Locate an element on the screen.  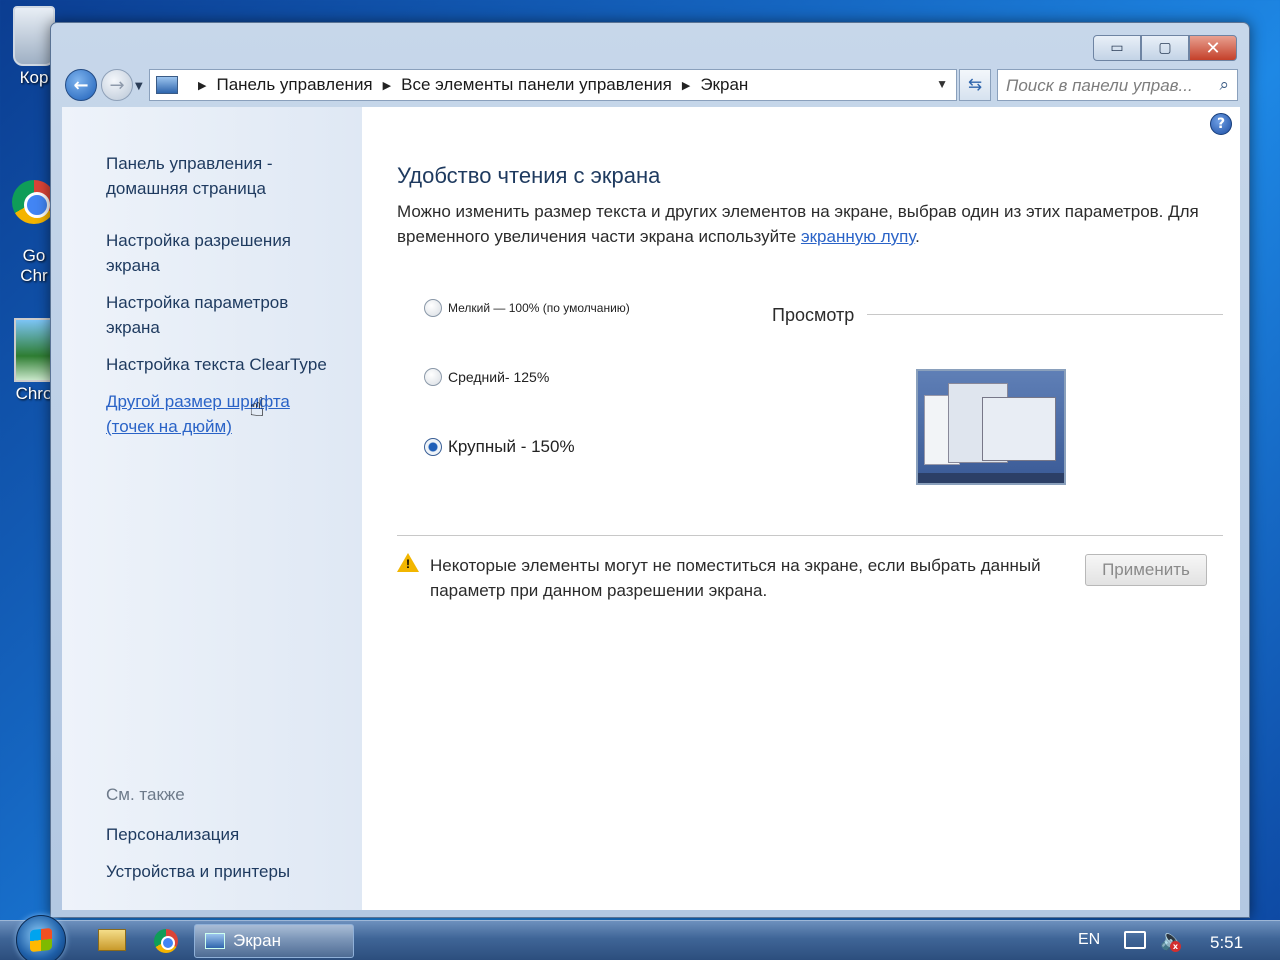
refresh-button: ⇆ is located at coordinates (975, 85).